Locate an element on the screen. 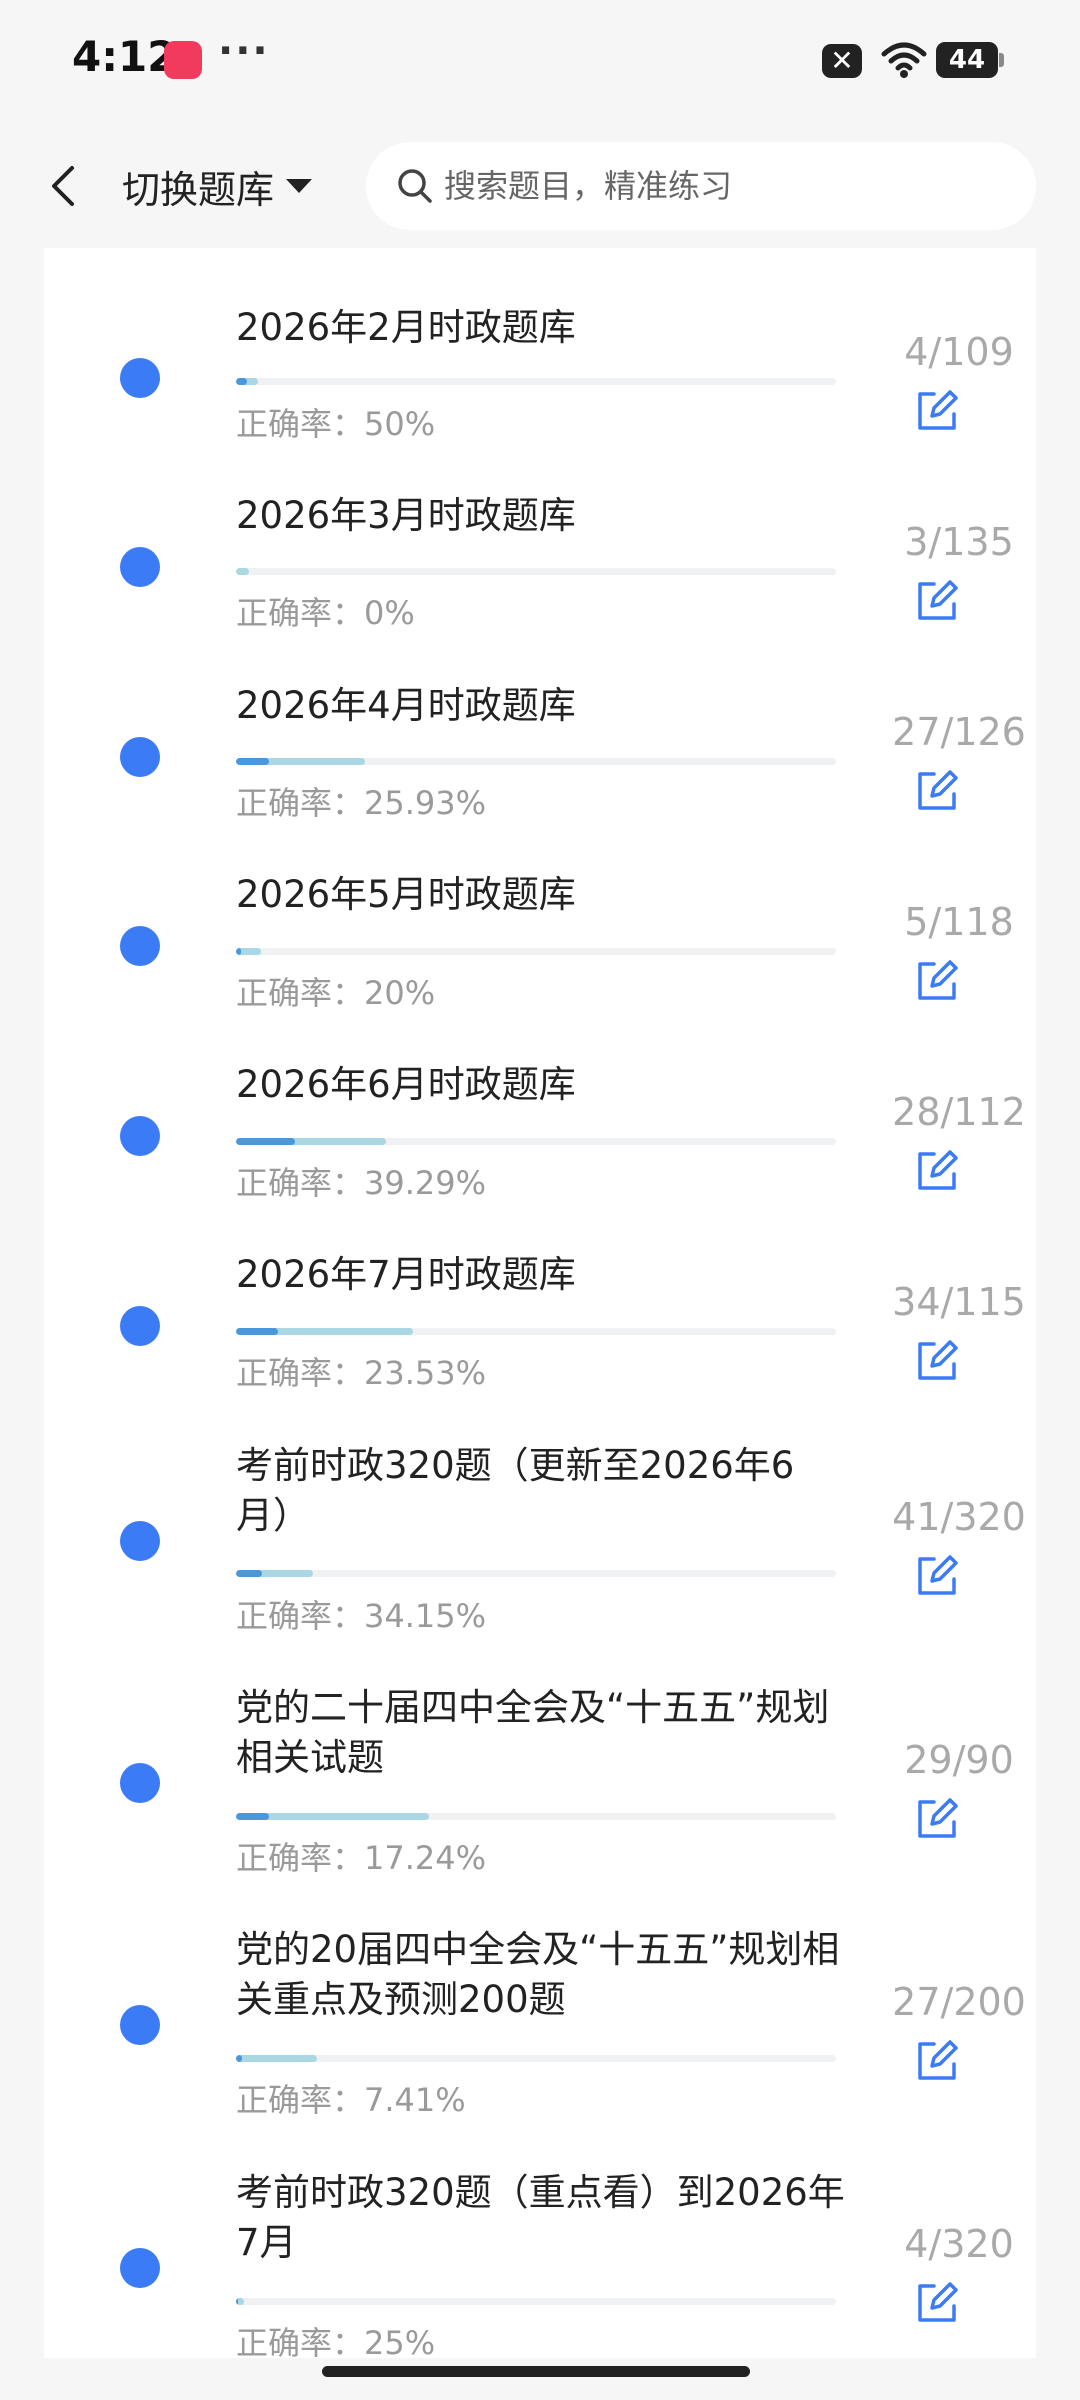 This screenshot has height=2400, width=1080. search-box is located at coordinates (701, 186).